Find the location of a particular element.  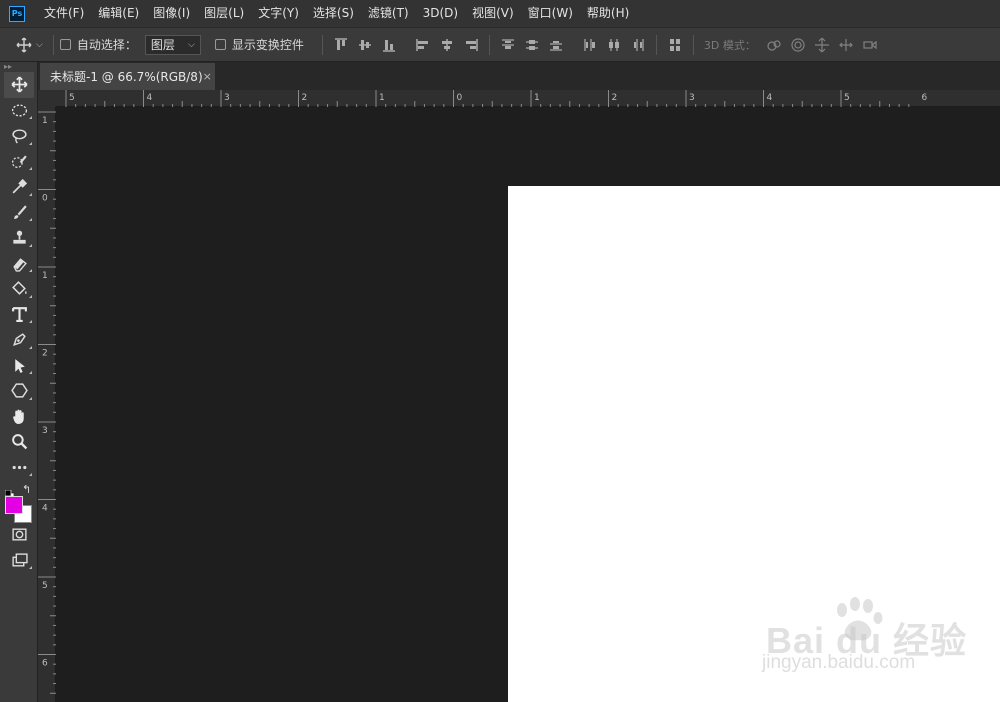

3d-roll-icon is located at coordinates (798, 45).